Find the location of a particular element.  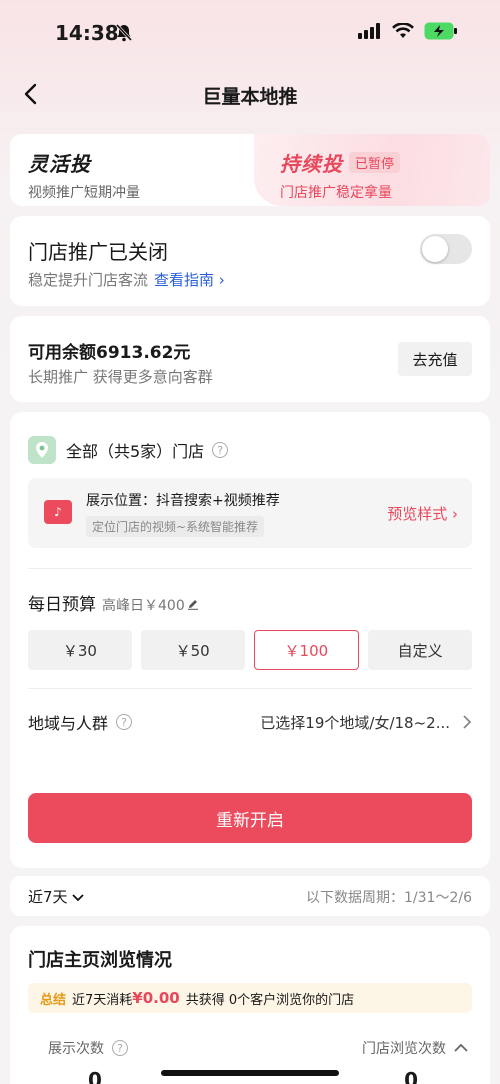

budget-options: ￥30 ￥50 ￥100 自定义 is located at coordinates (250, 650).